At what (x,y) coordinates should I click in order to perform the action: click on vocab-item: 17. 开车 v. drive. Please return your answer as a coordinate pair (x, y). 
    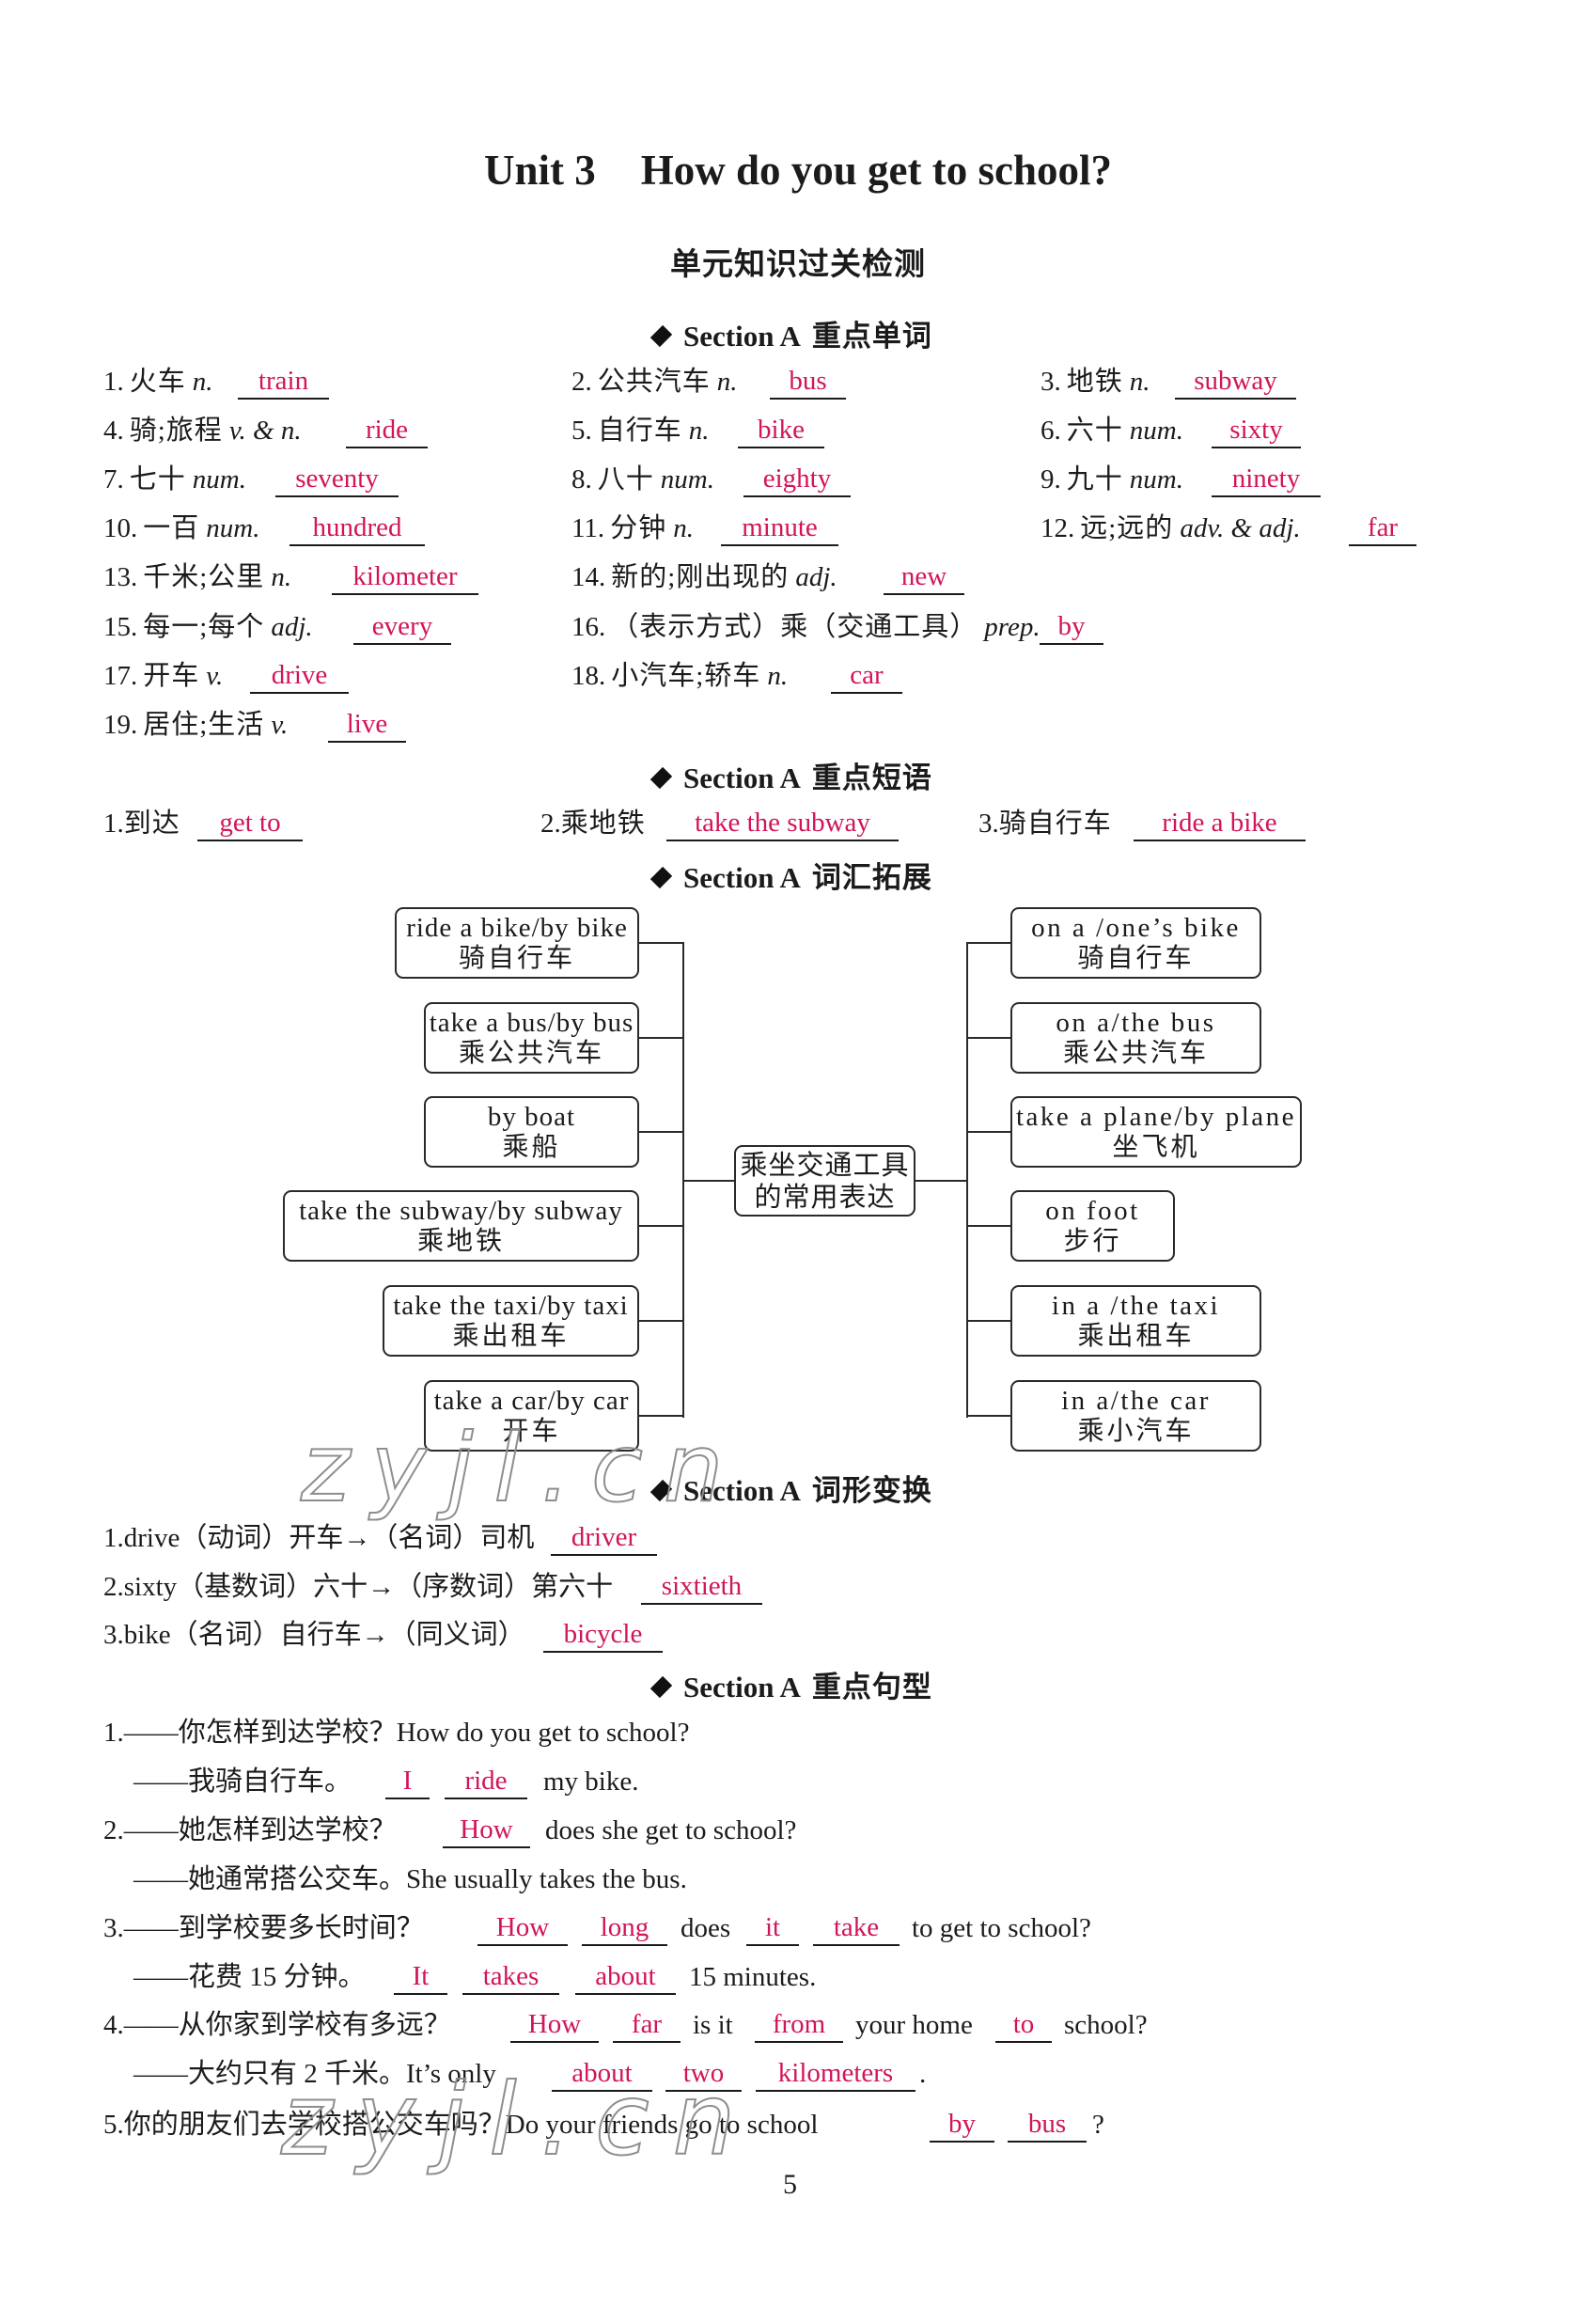
    Looking at the image, I should click on (226, 676).